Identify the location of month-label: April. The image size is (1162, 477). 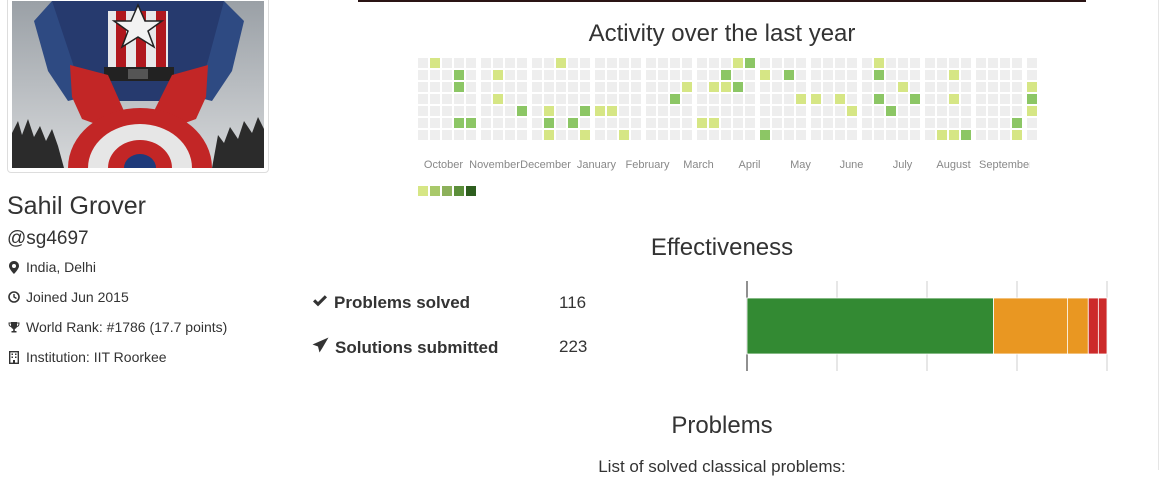
(749, 165).